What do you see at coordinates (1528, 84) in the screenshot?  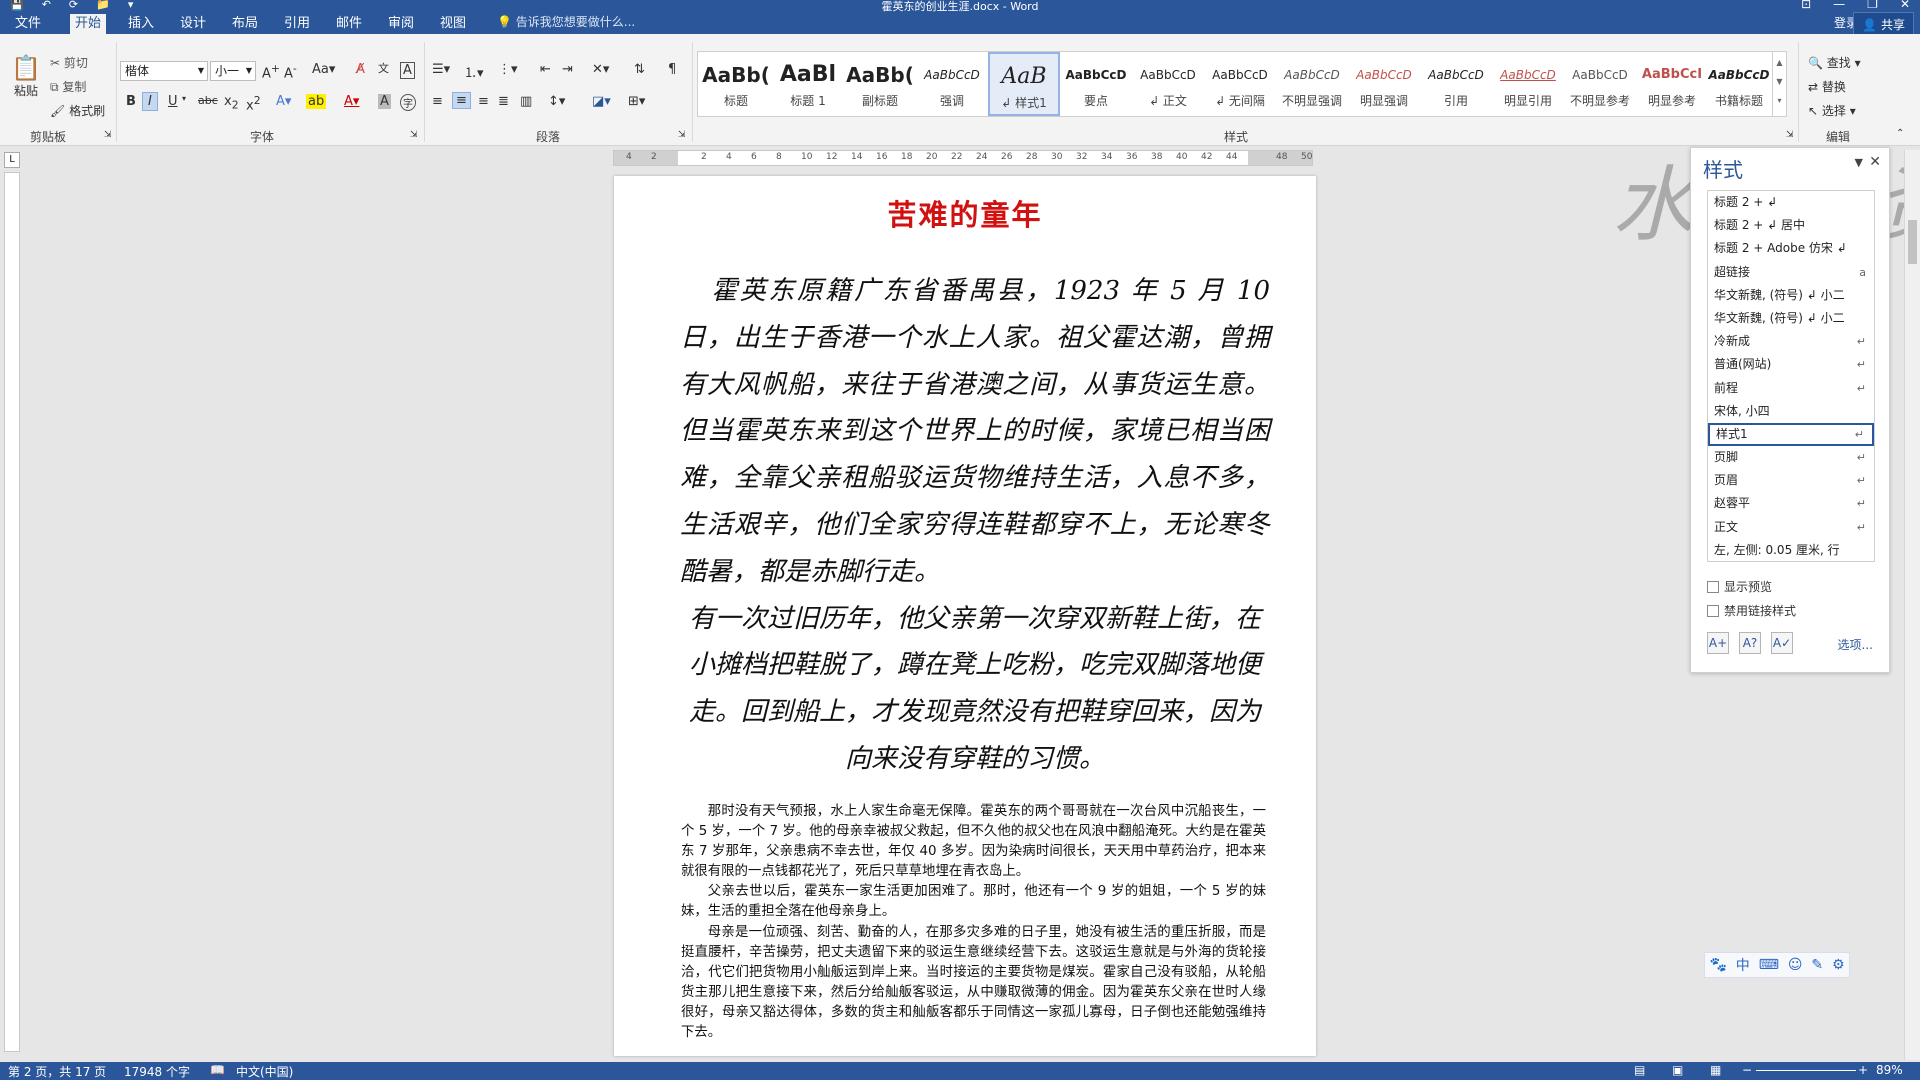 I see `gallery-style-intense-quote: AaBbCcD 明显引用` at bounding box center [1528, 84].